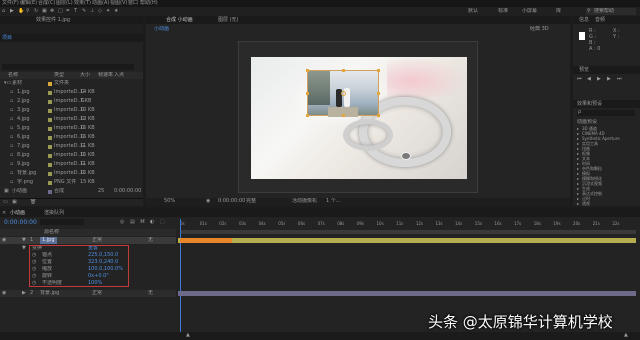  Describe the element at coordinates (71, 111) in the screenshot. I see `project-list-item: ▫ 3.jpg ImporteD..G 10 KB` at that location.